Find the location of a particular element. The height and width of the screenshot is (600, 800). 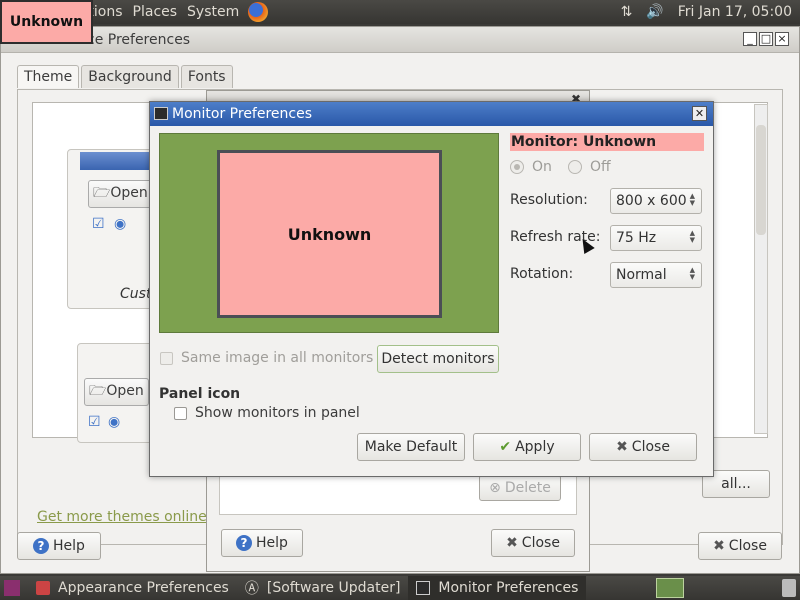

close-button-2: ✖ Close is located at coordinates (533, 543).